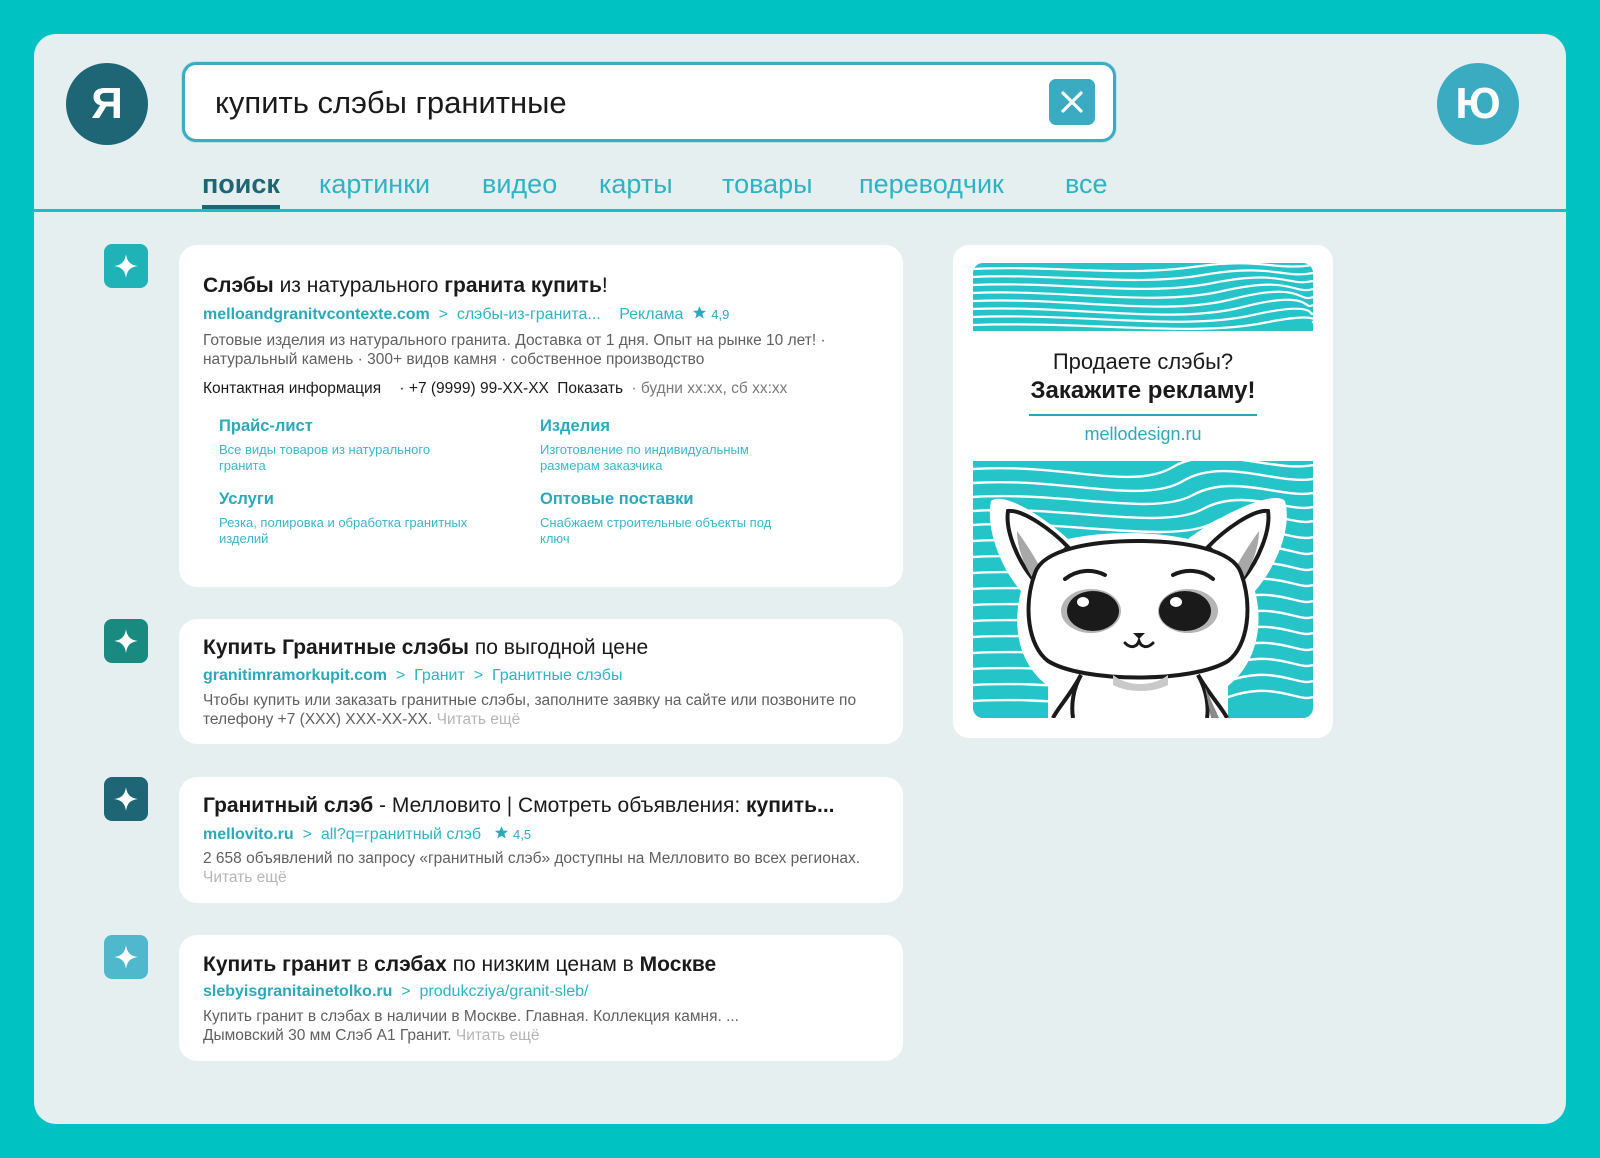  What do you see at coordinates (1143, 361) in the screenshot?
I see `ad-headline: Продаете слэбы?` at bounding box center [1143, 361].